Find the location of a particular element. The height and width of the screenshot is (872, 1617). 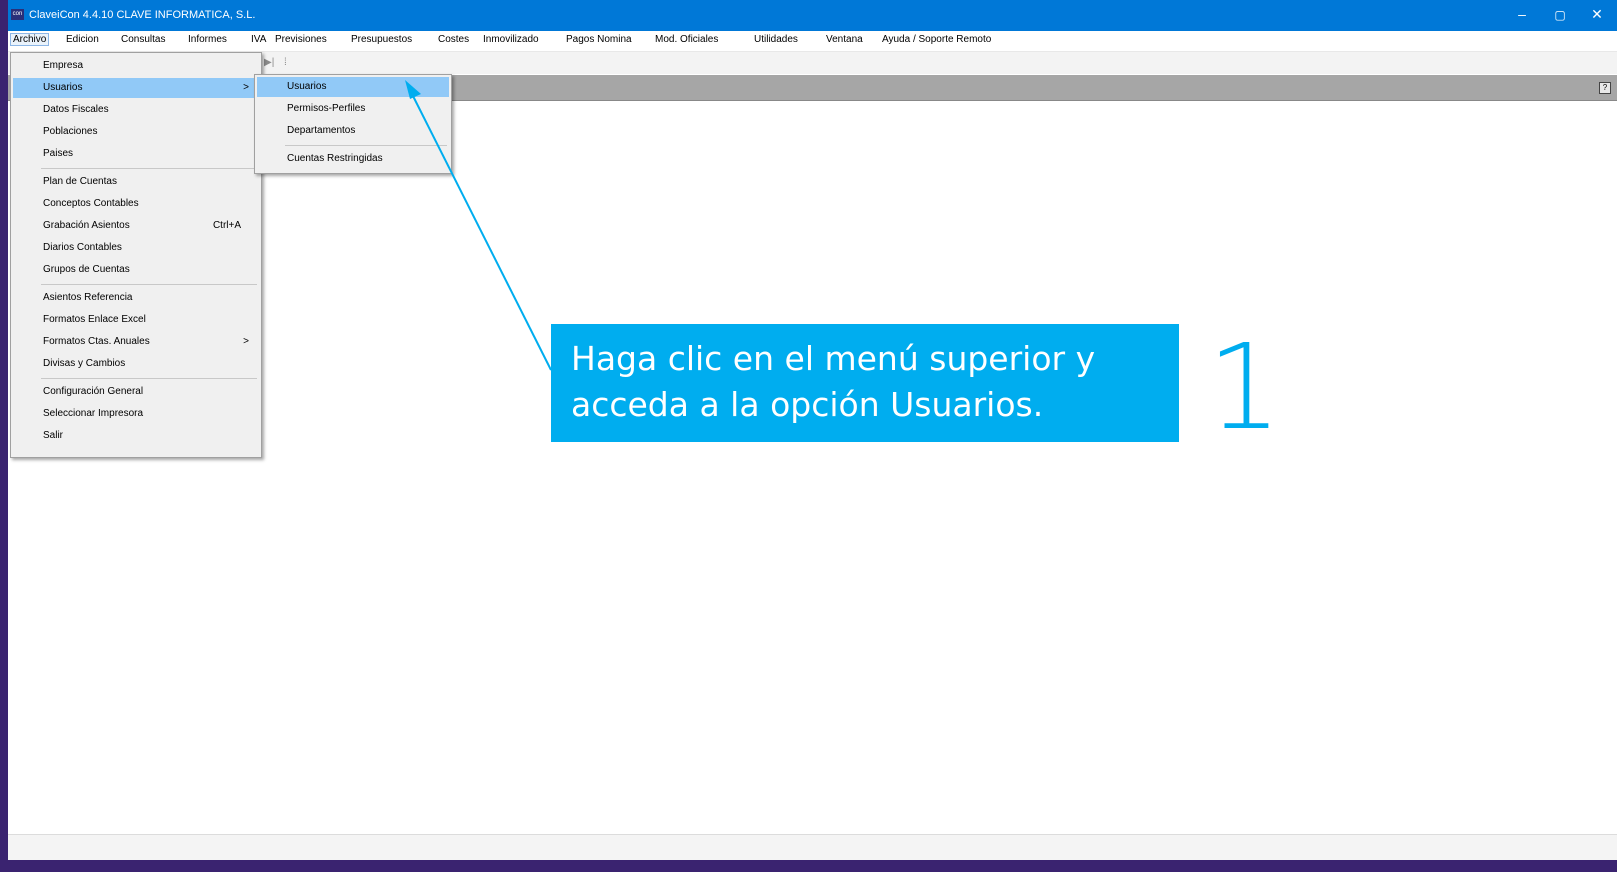

step-number: 1 is located at coordinates (1245, 387).